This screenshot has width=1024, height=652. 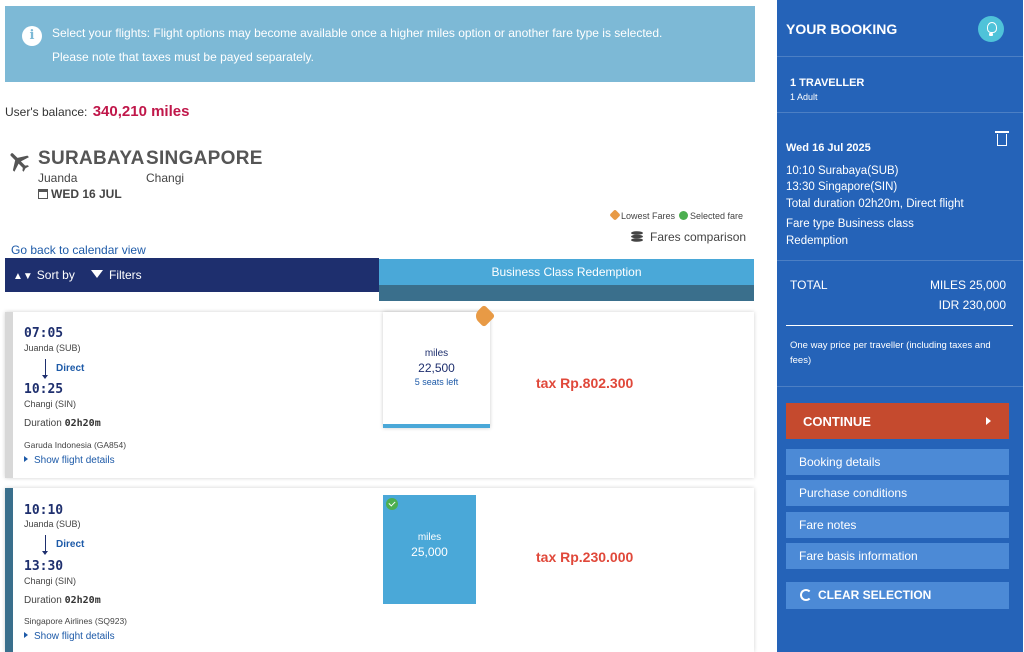 I want to click on purchase-conditions-link: Purchase conditions, so click(x=897, y=493).